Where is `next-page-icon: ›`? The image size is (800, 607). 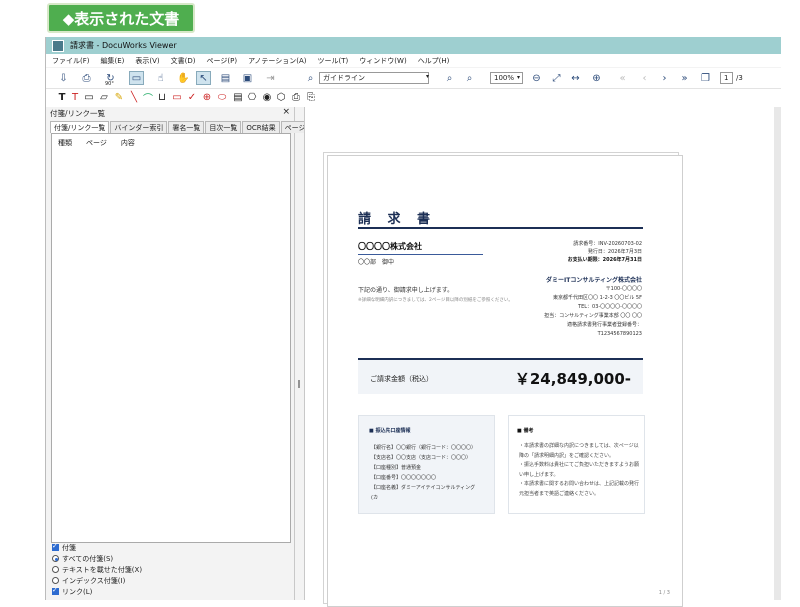 next-page-icon: › is located at coordinates (664, 78).